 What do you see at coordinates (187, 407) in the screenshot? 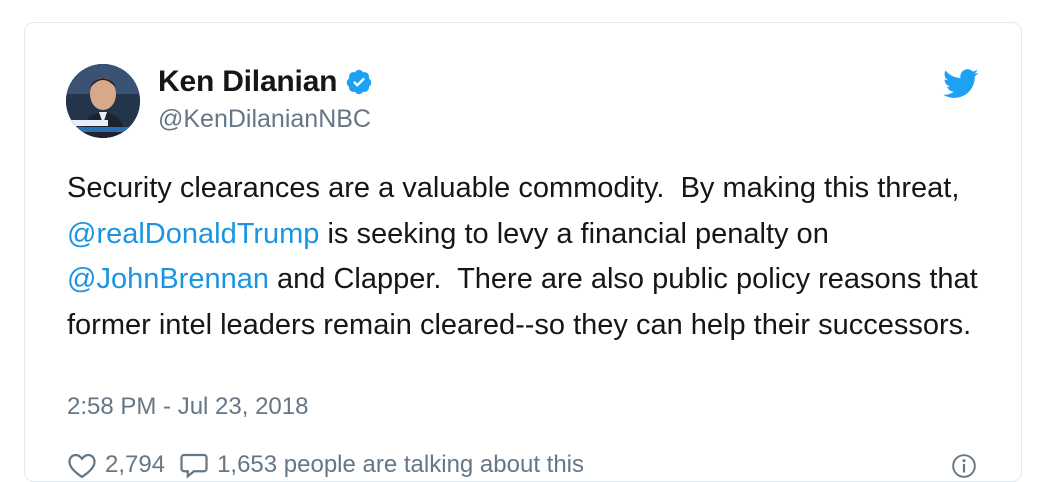
I see `tweet-timestamp: 2:58 PM - Jul 23, 2018` at bounding box center [187, 407].